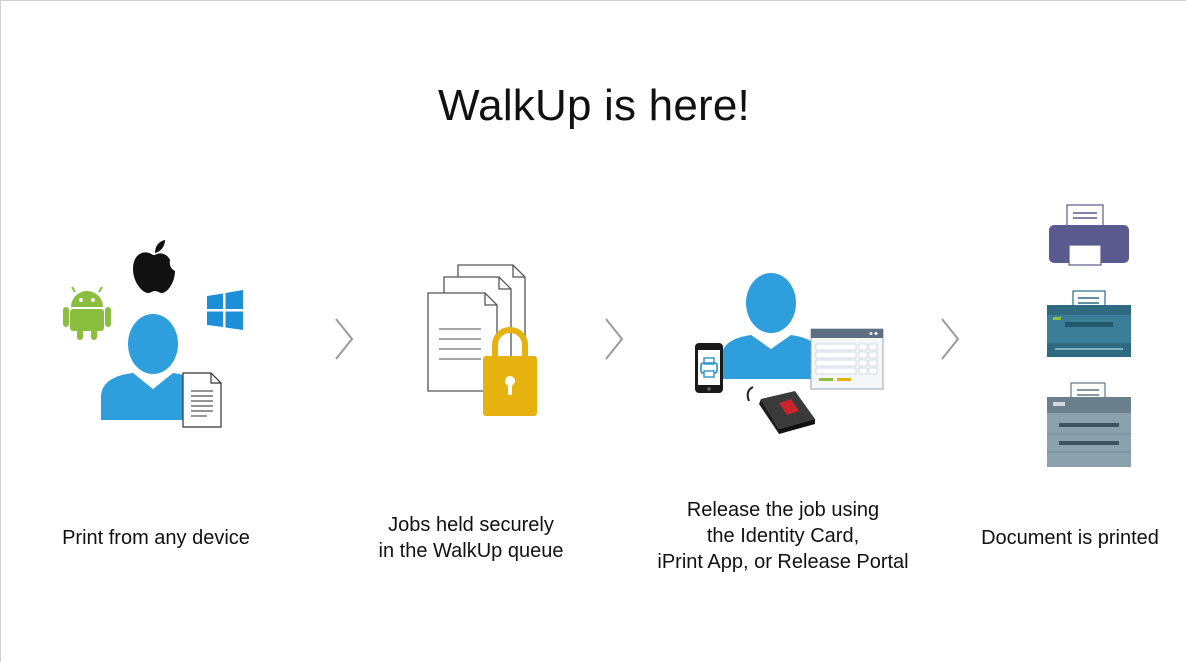 The image size is (1186, 662). What do you see at coordinates (780, 410) in the screenshot?
I see `card-reader-icon` at bounding box center [780, 410].